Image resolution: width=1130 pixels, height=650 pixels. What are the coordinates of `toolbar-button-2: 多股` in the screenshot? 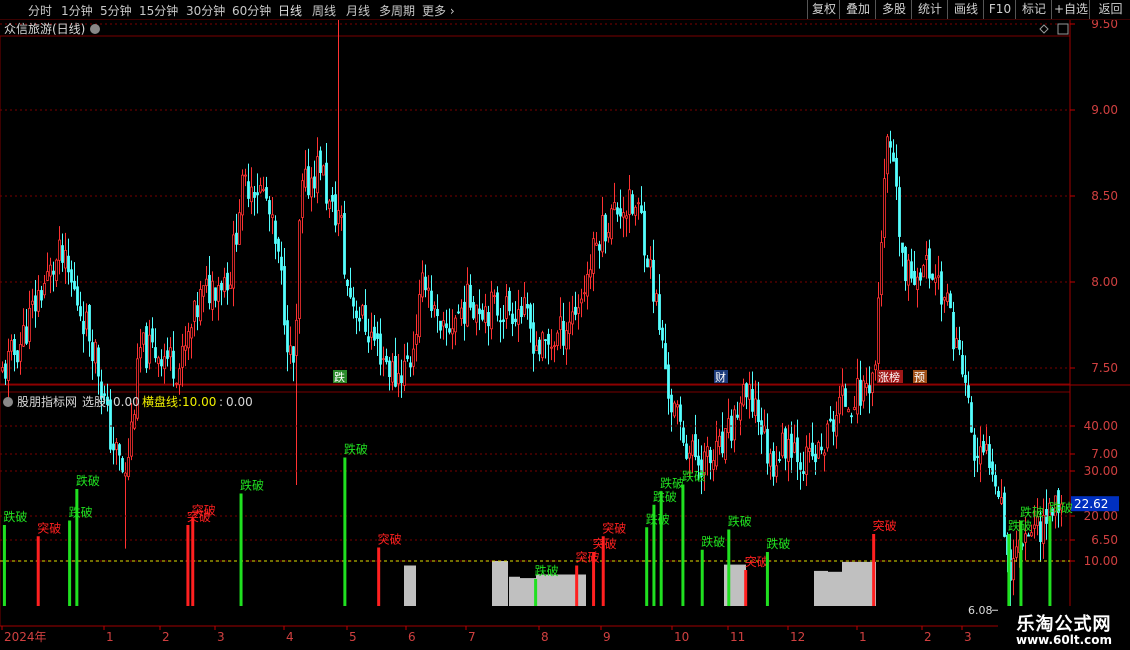 It's located at (893, 9).